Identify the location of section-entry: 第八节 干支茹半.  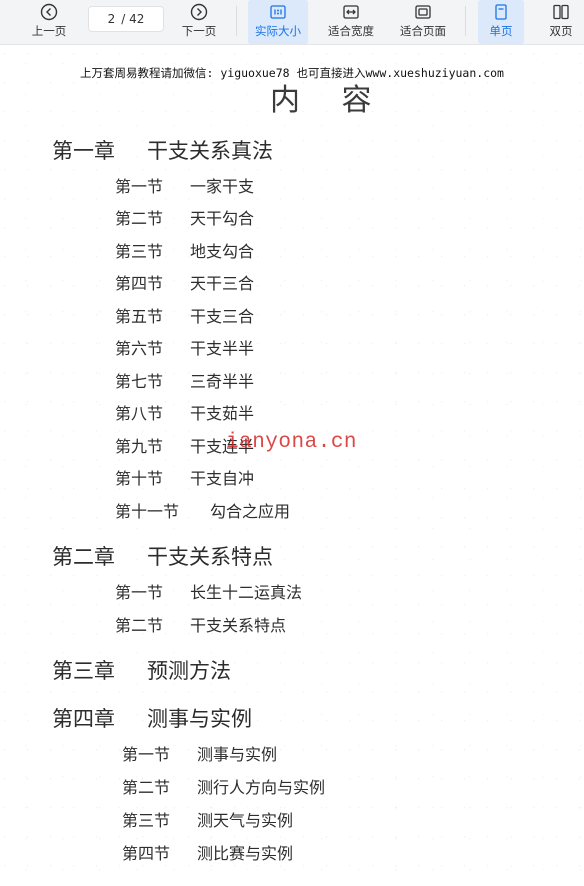
(184, 412).